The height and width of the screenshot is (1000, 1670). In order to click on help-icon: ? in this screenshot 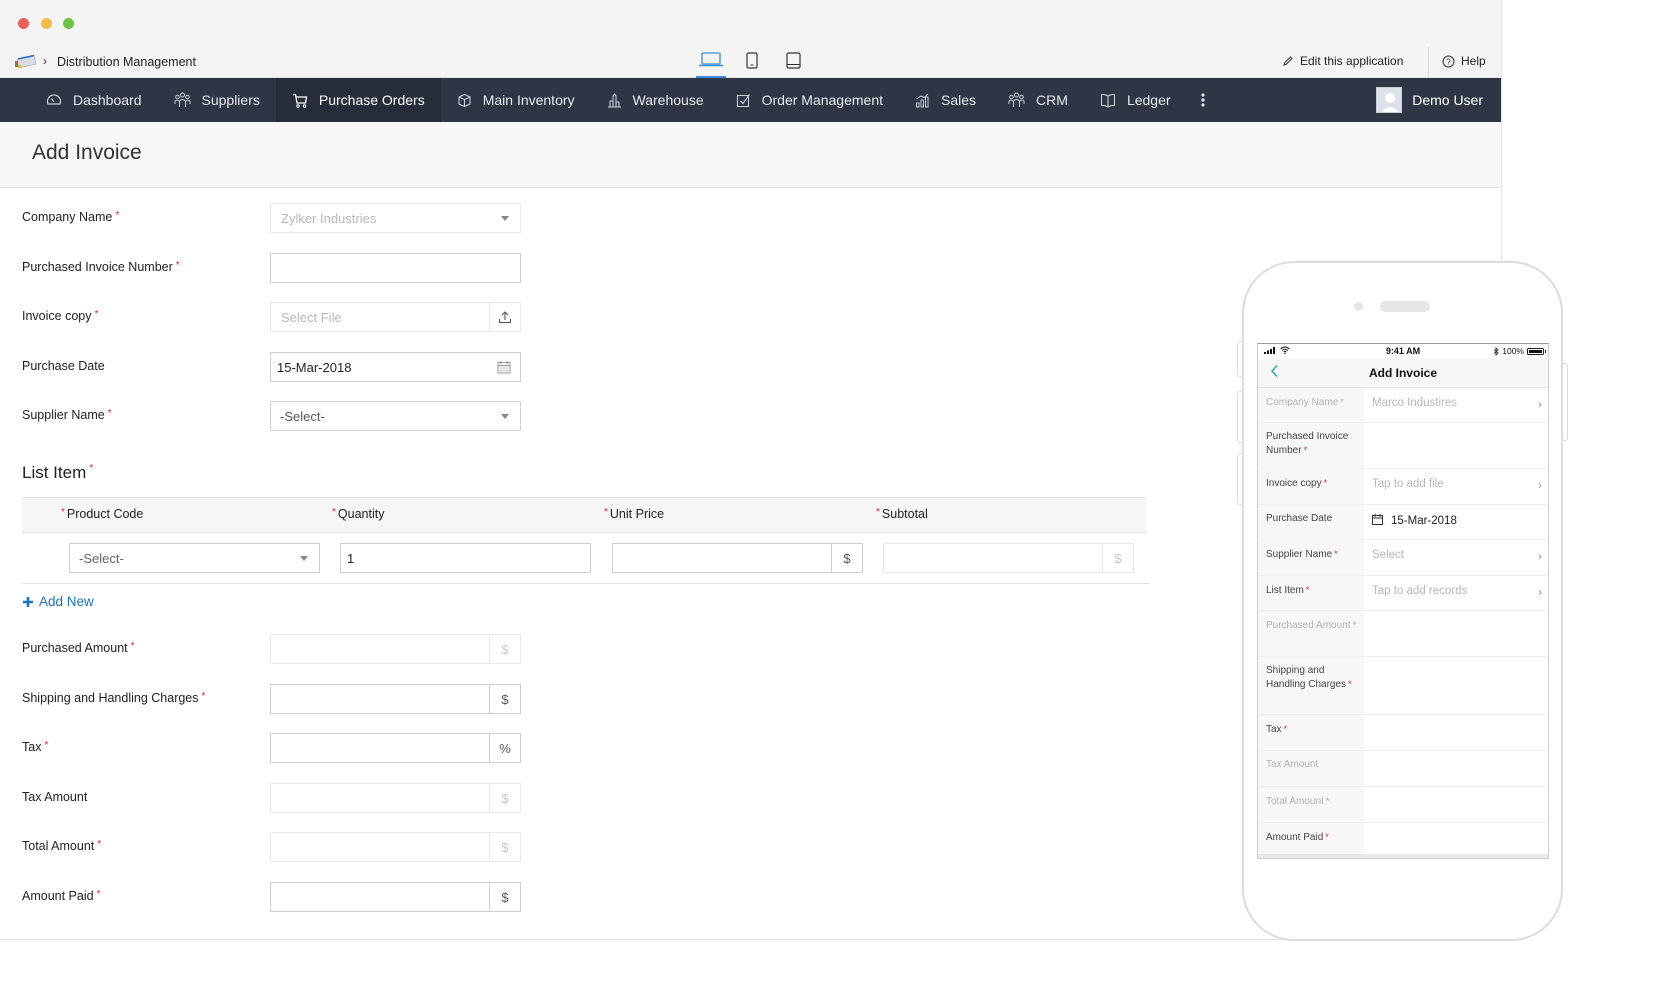, I will do `click(1448, 61)`.